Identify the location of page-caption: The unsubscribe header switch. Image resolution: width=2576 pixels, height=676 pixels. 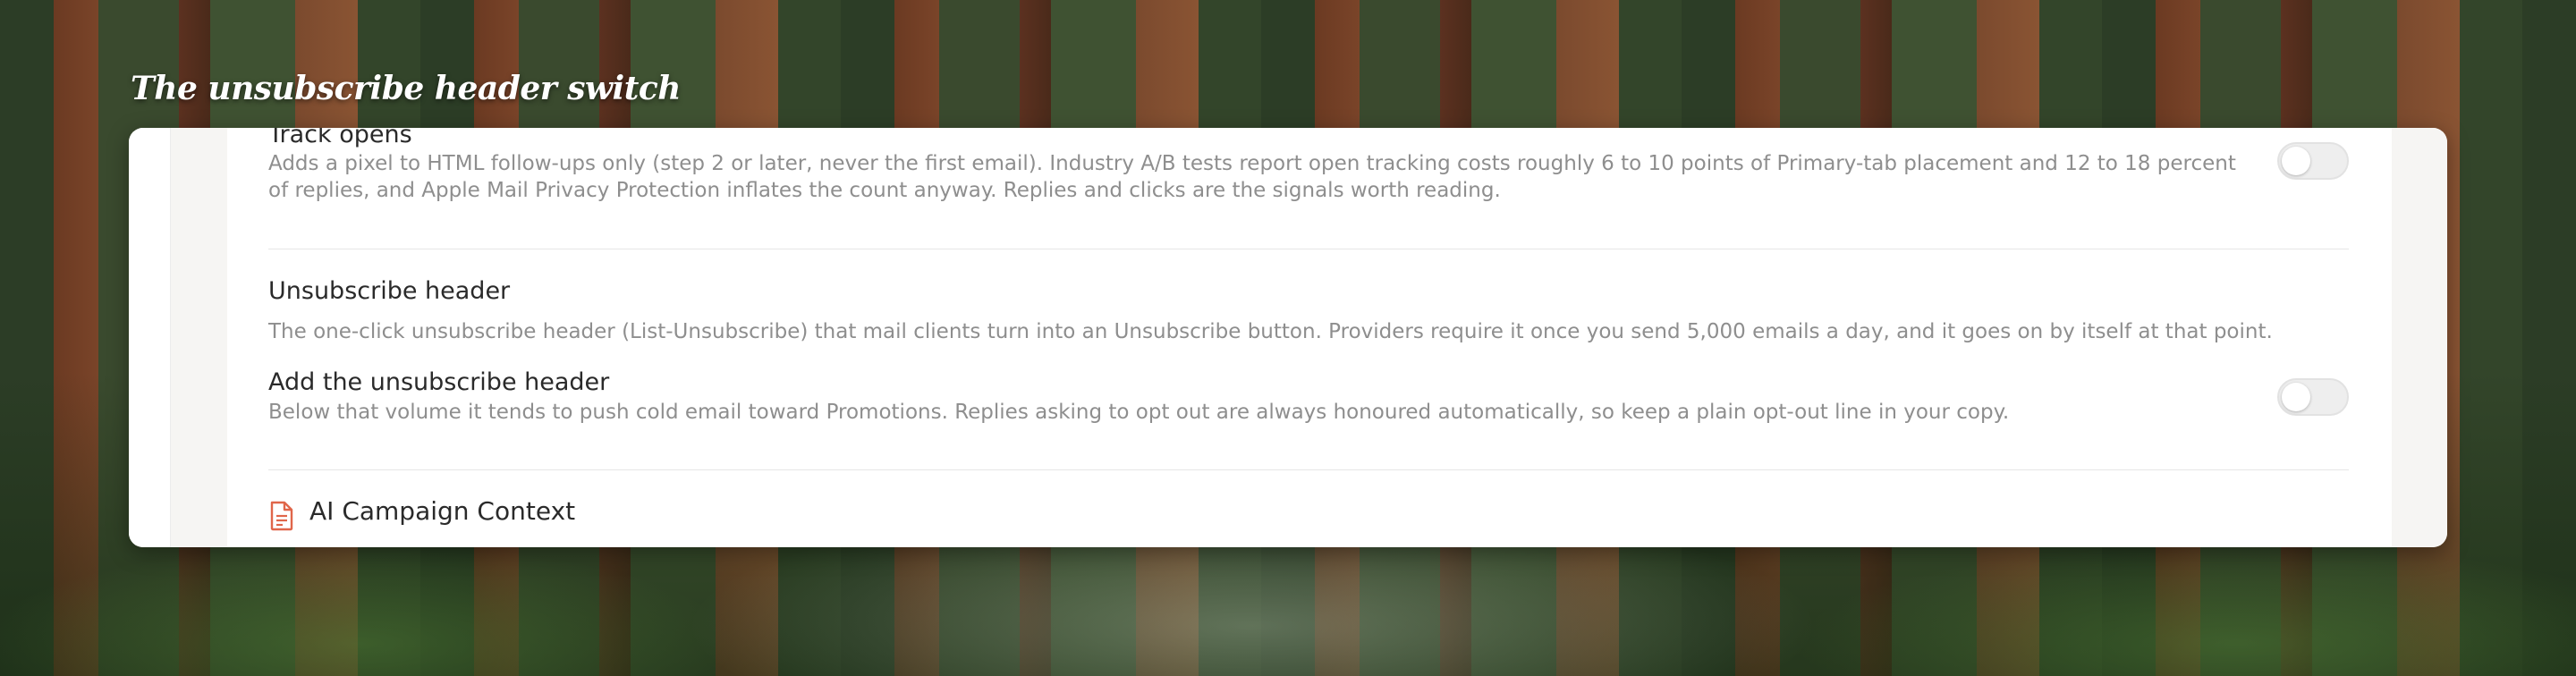
(406, 88).